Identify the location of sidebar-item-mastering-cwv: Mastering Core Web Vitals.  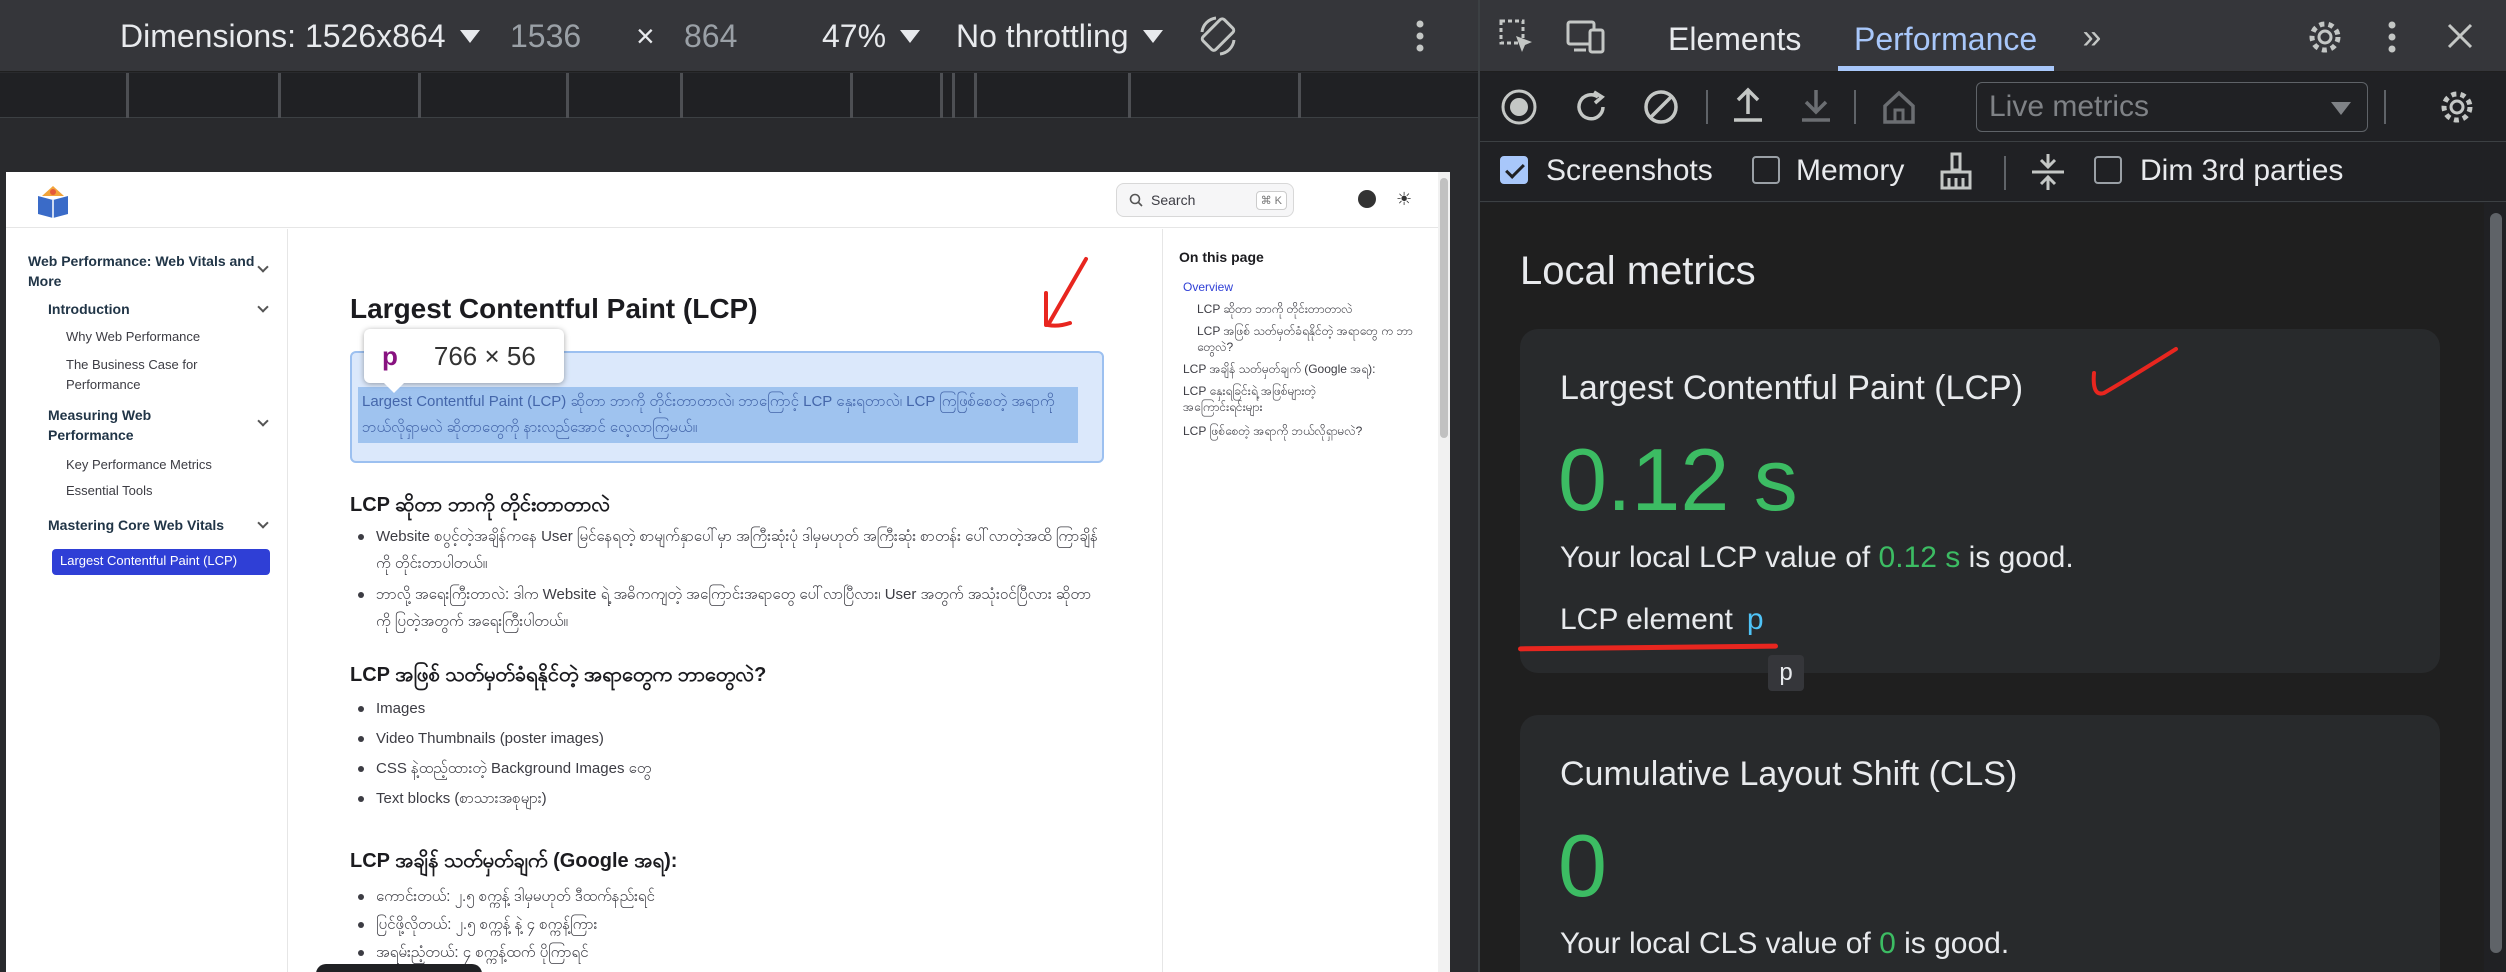
(158, 525).